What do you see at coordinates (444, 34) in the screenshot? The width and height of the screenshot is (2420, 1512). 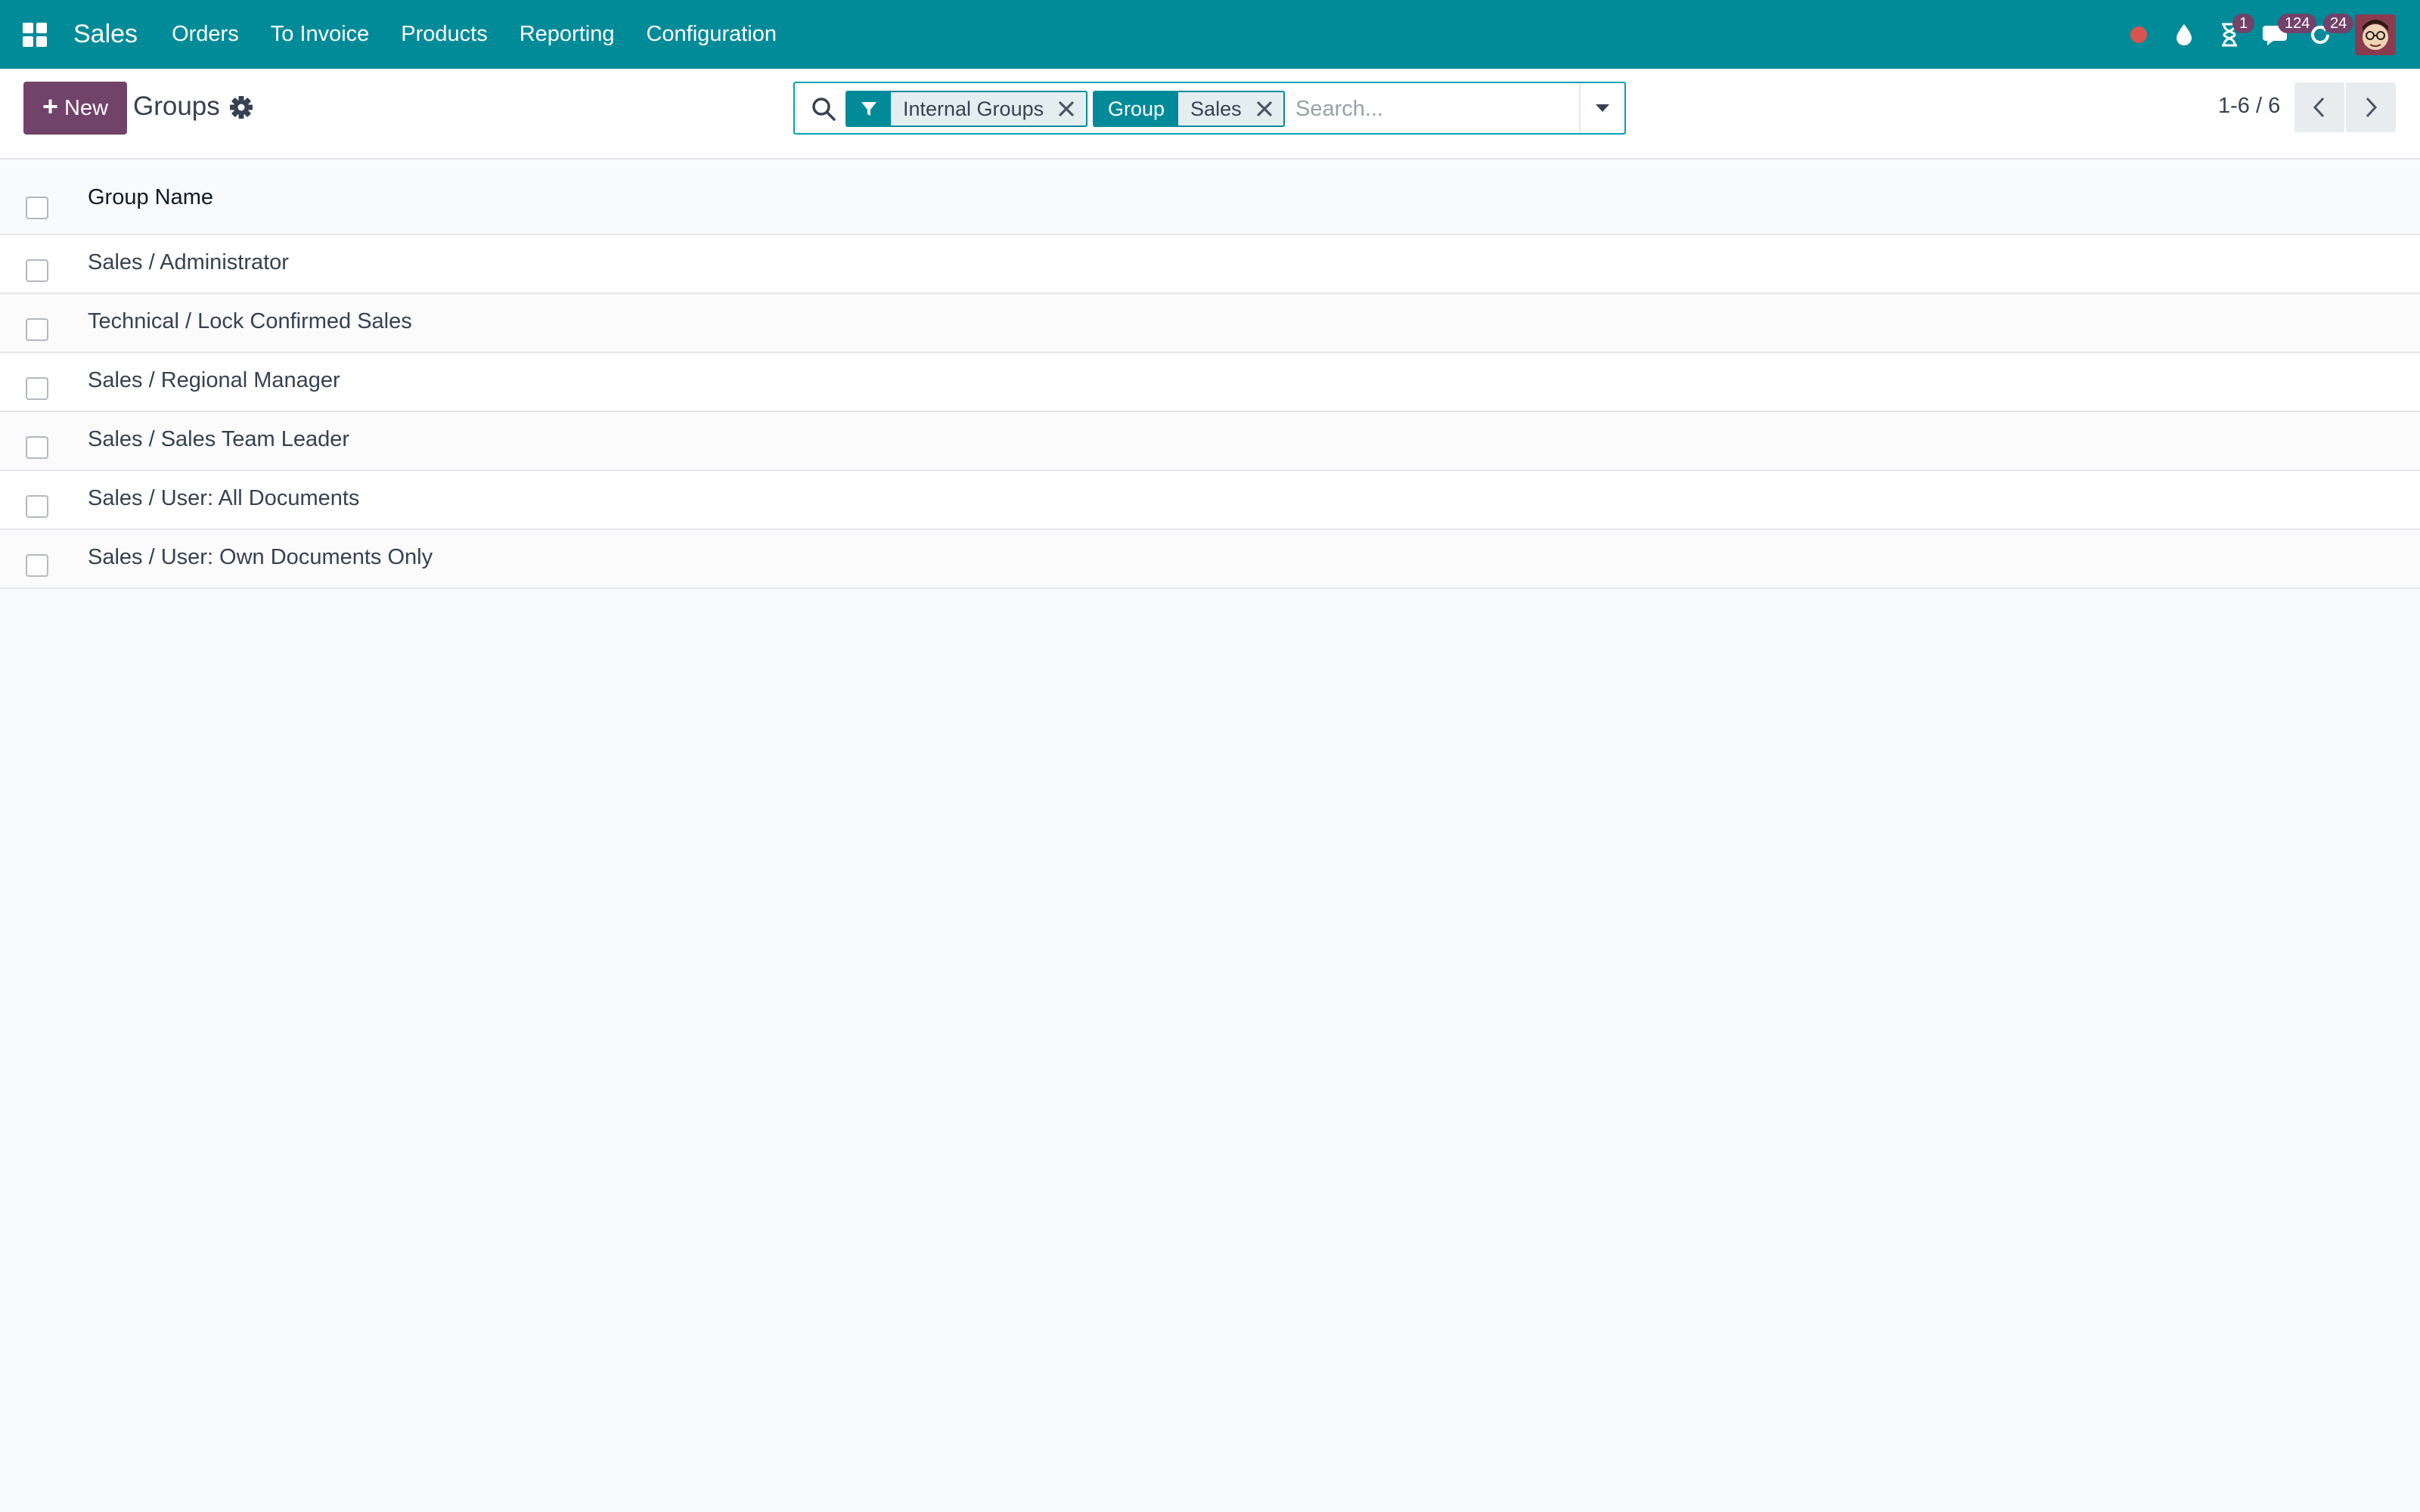 I see `menu-products: Products` at bounding box center [444, 34].